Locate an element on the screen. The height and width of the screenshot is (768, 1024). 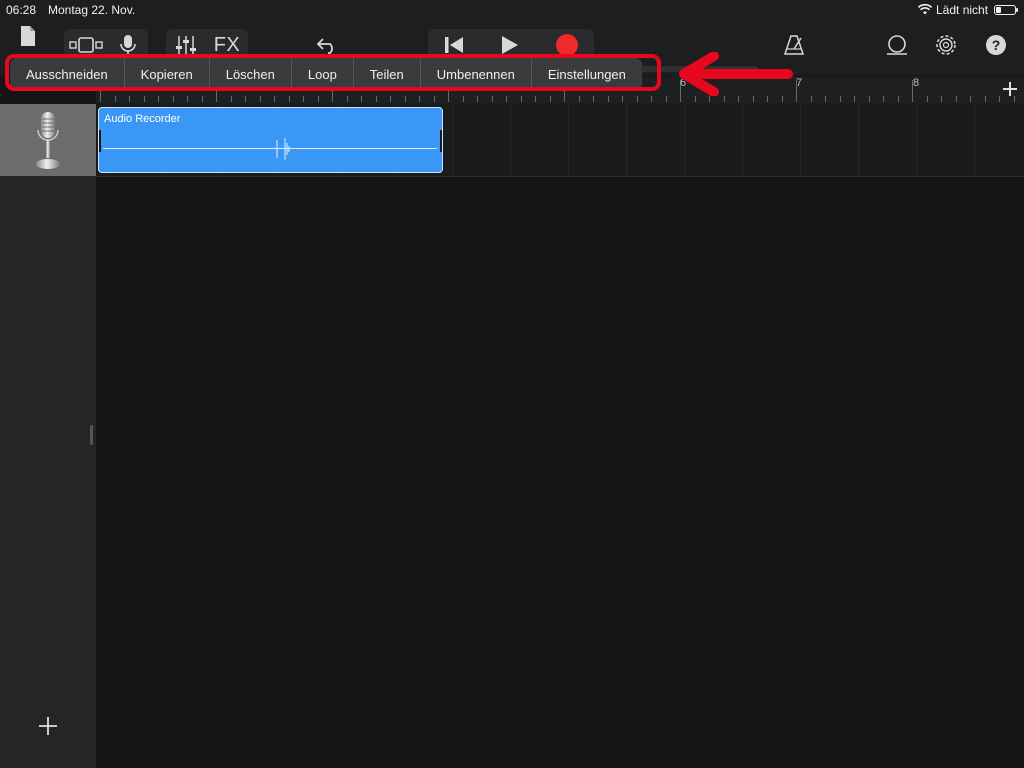
fx-label: FX is located at coordinates (227, 44).